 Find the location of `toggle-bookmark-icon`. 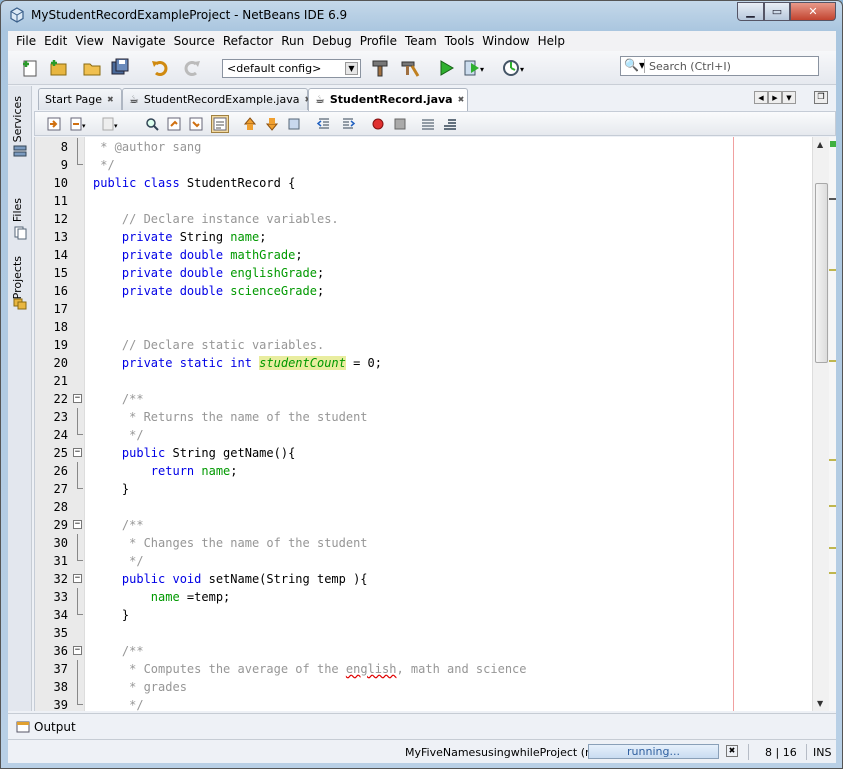

toggle-bookmark-icon is located at coordinates (294, 124).